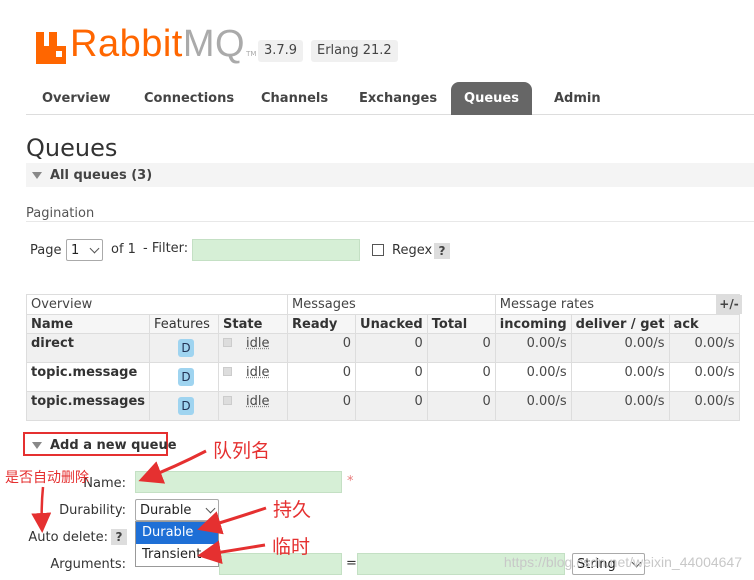 The image size is (754, 580). What do you see at coordinates (442, 251) in the screenshot?
I see `regex-help-button: ?` at bounding box center [442, 251].